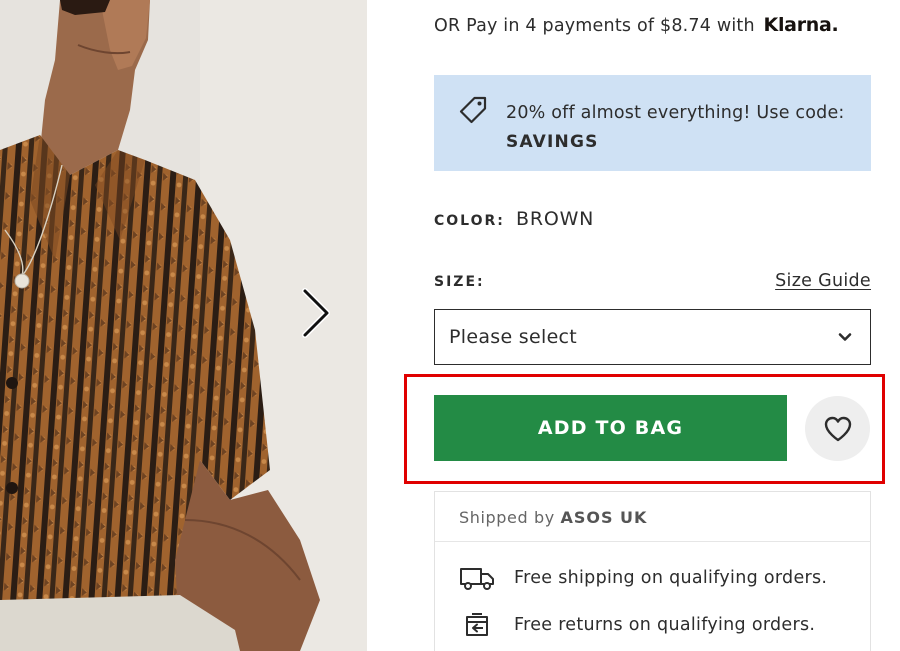  What do you see at coordinates (469, 221) in the screenshot?
I see `color-label: COLOR:` at bounding box center [469, 221].